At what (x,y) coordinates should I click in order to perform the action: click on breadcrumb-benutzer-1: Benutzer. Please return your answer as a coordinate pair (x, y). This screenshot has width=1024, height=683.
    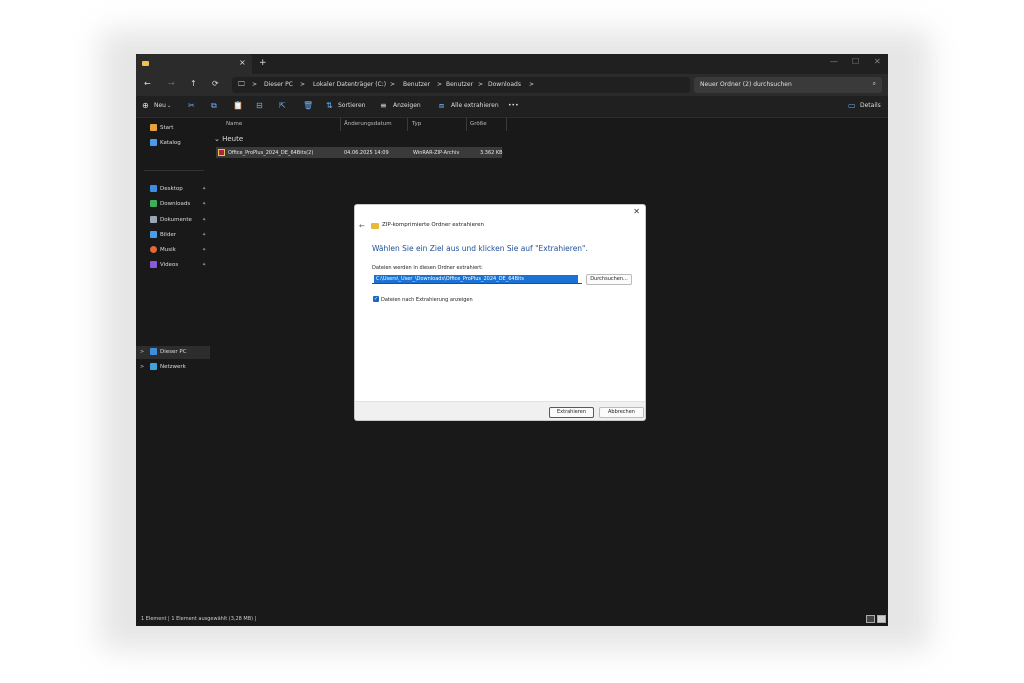
    Looking at the image, I should click on (416, 84).